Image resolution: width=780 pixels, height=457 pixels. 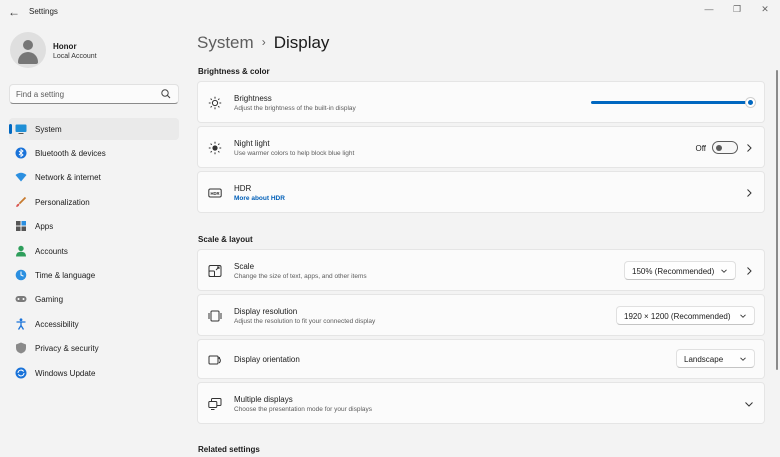 I want to click on sidebar-item-bluetooth: Bluetooth & devices, so click(x=94, y=153).